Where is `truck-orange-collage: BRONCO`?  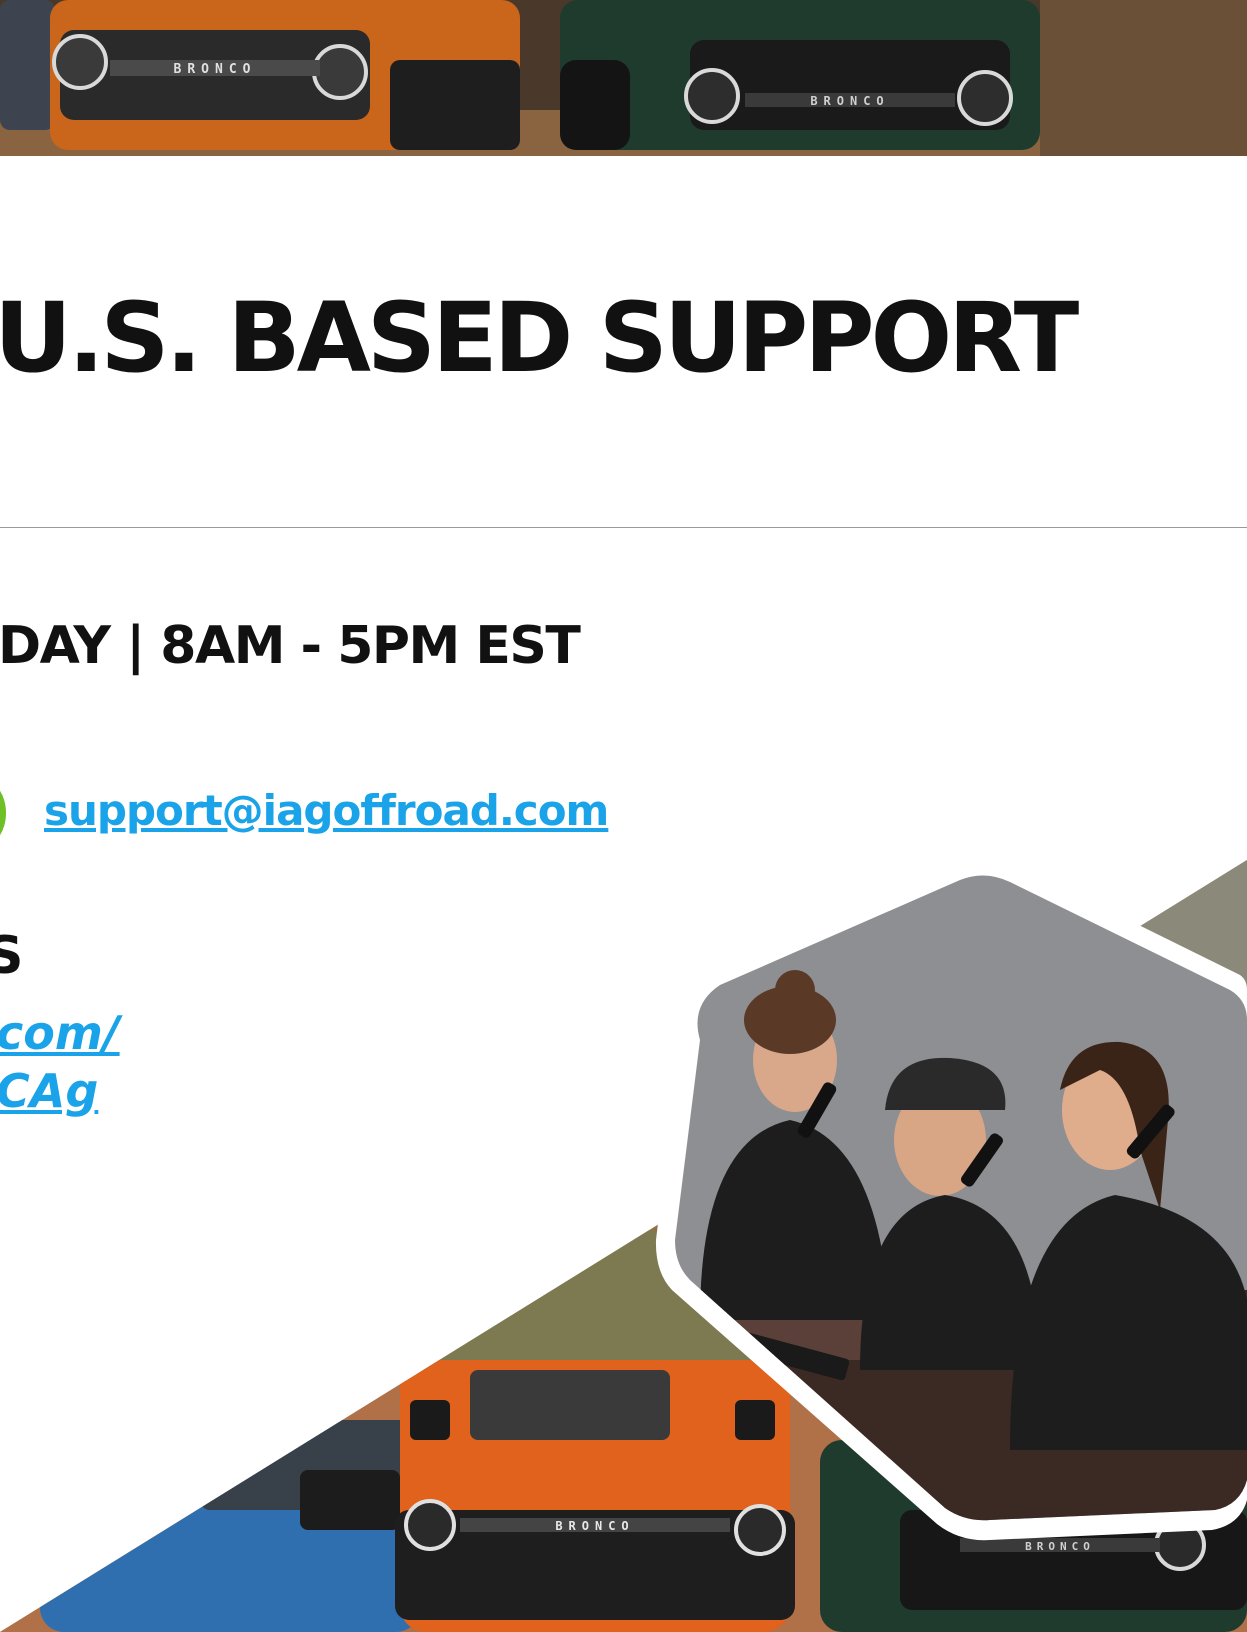
truck-orange-collage: BRONCO is located at coordinates (595, 1496).